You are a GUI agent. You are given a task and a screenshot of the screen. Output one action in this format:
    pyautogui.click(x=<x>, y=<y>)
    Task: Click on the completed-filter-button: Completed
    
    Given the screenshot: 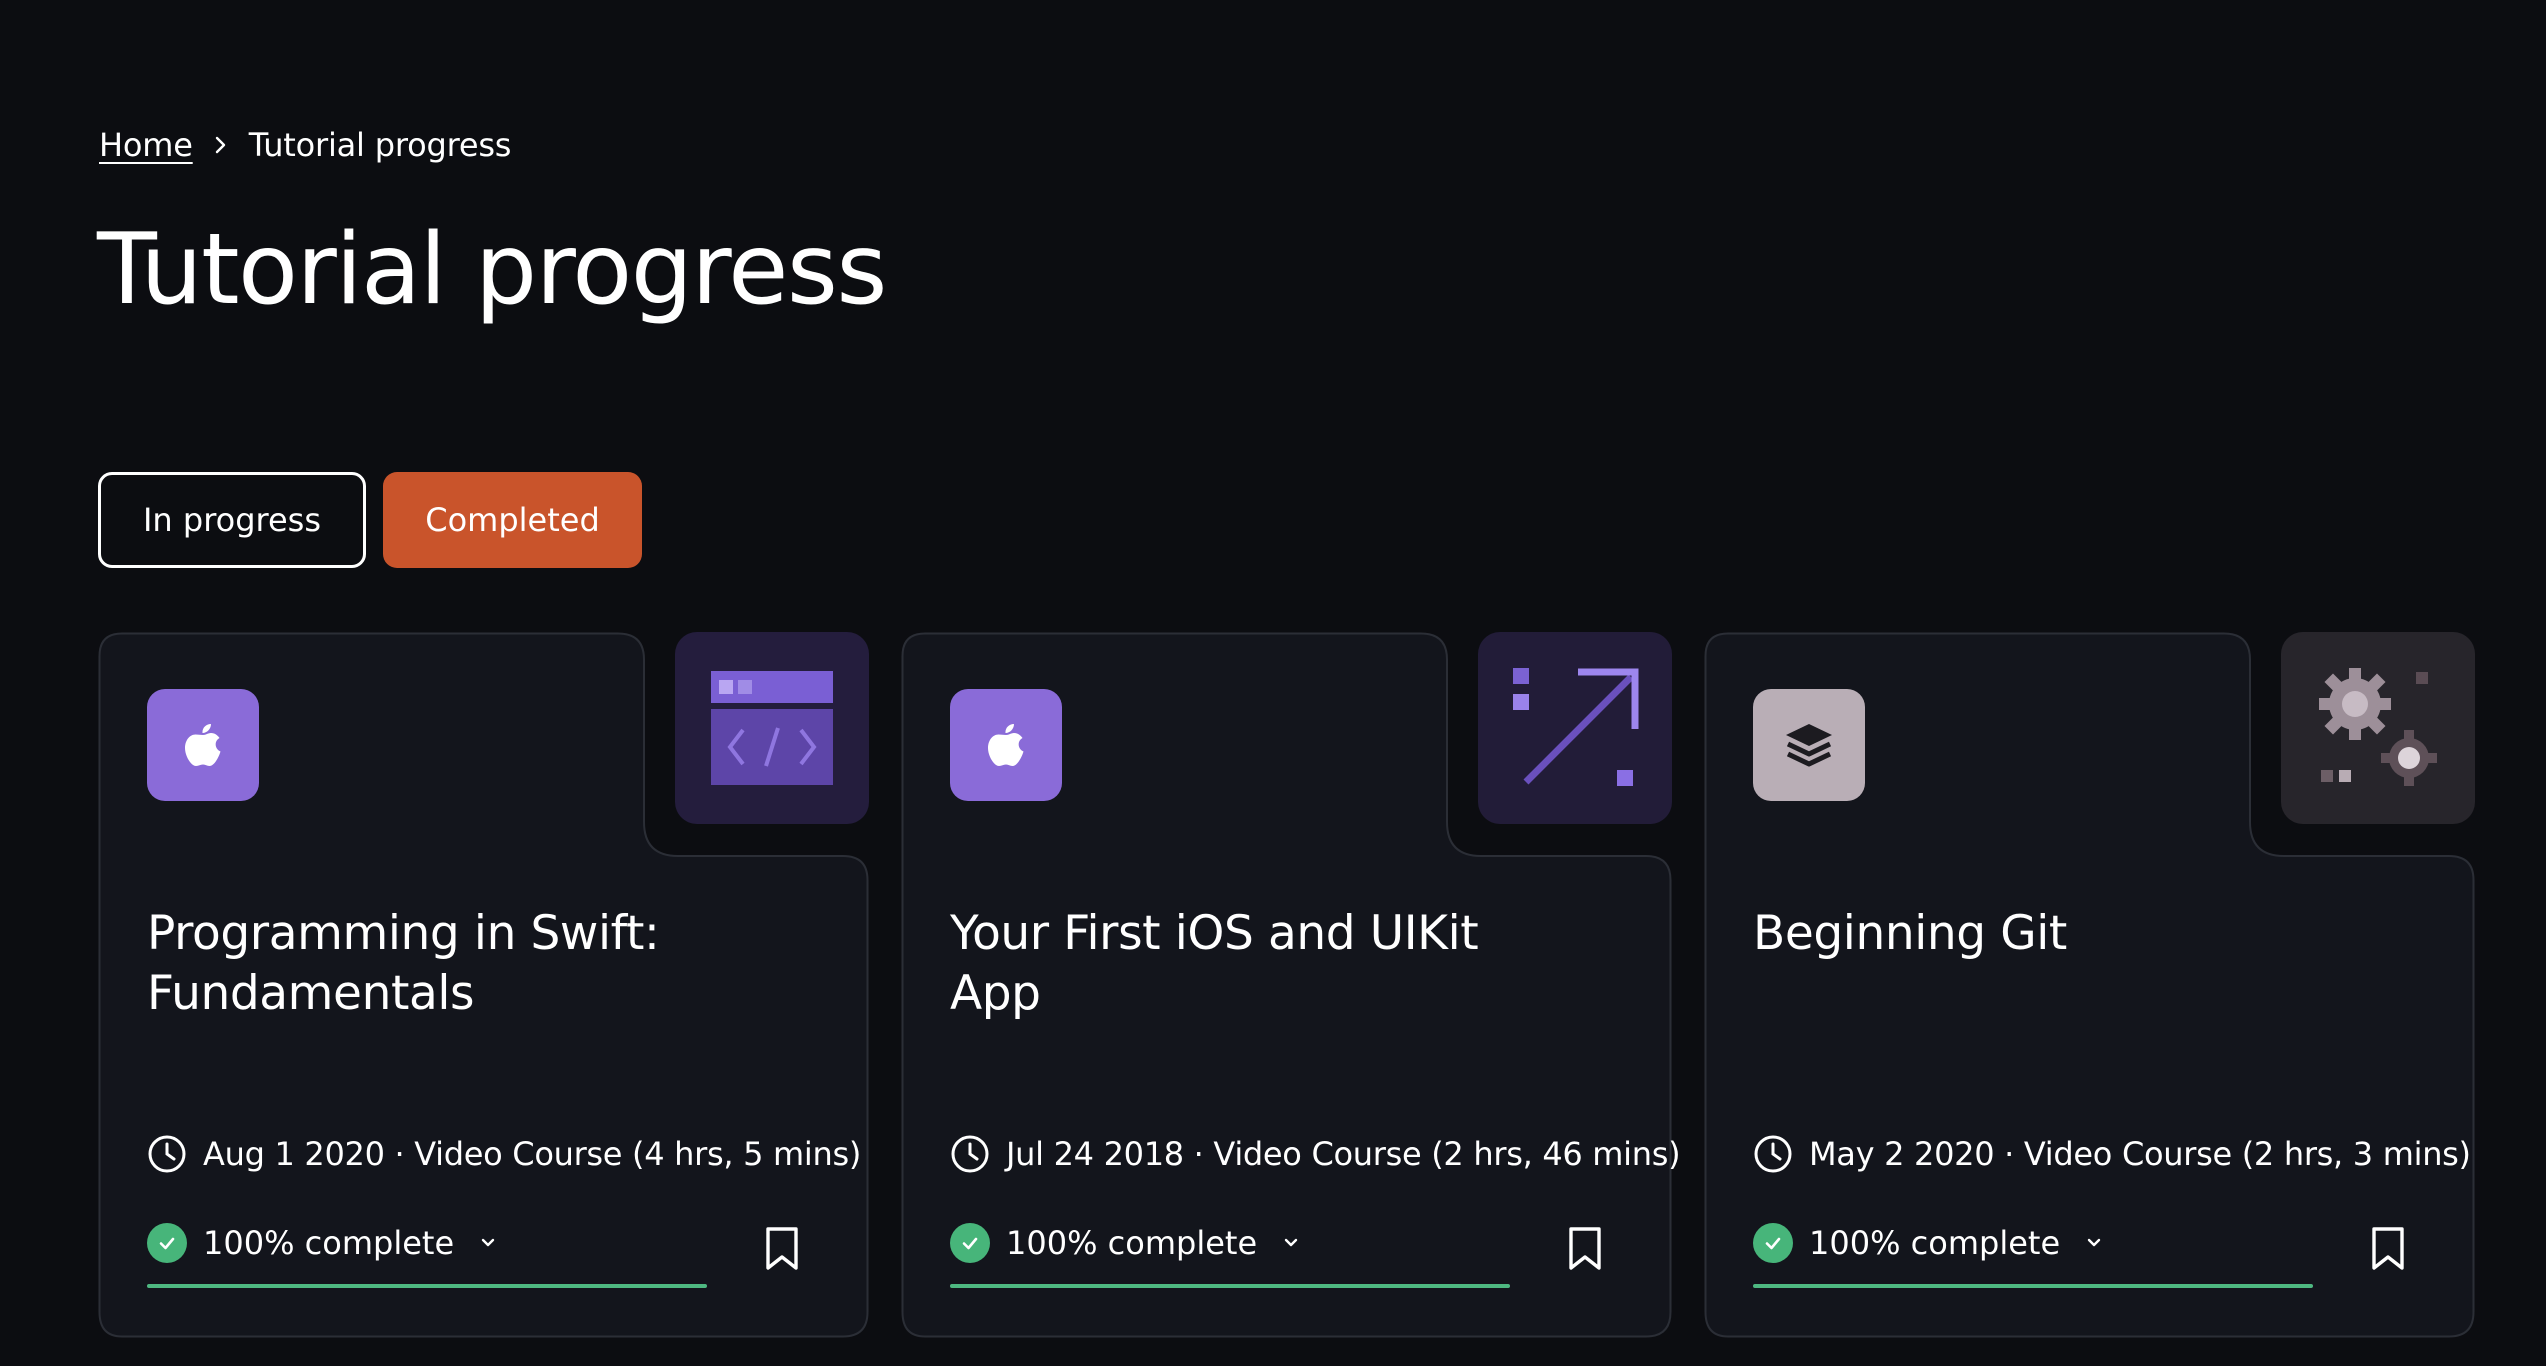 What is the action you would take?
    pyautogui.click(x=512, y=520)
    